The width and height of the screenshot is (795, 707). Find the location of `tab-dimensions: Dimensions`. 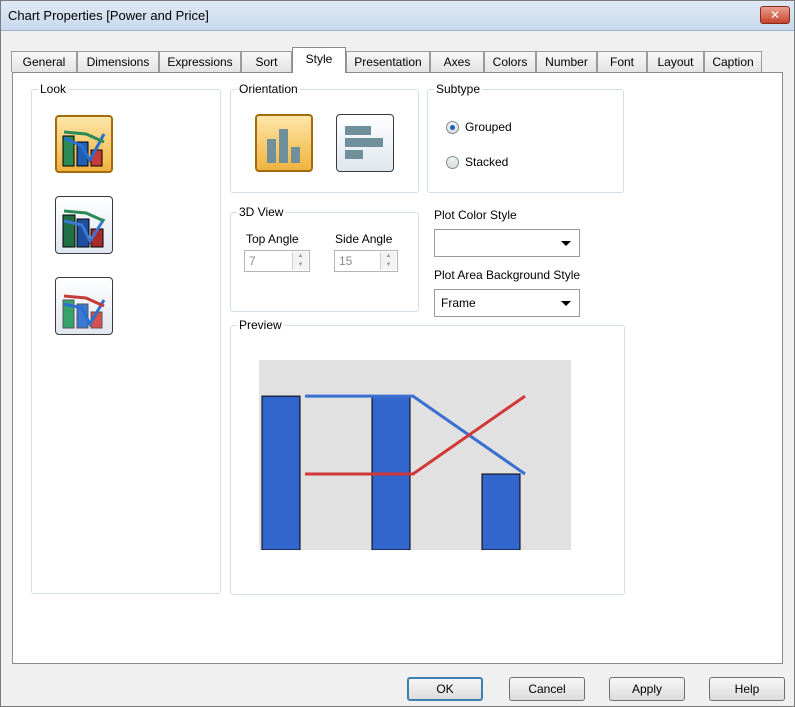

tab-dimensions: Dimensions is located at coordinates (118, 61).